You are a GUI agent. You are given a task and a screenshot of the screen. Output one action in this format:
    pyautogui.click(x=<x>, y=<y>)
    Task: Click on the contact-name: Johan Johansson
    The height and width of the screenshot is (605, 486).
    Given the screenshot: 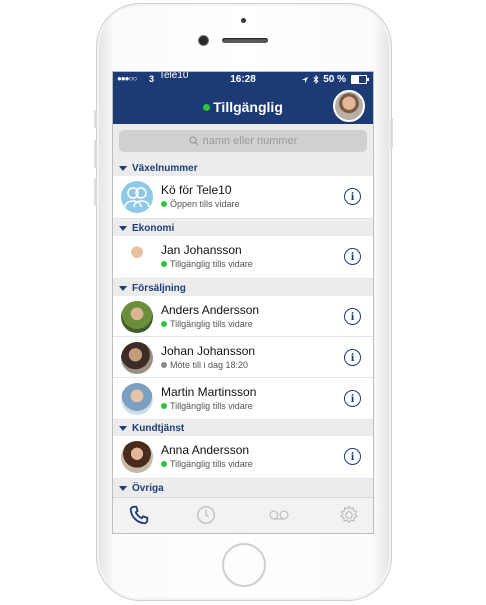 What is the action you would take?
    pyautogui.click(x=208, y=351)
    